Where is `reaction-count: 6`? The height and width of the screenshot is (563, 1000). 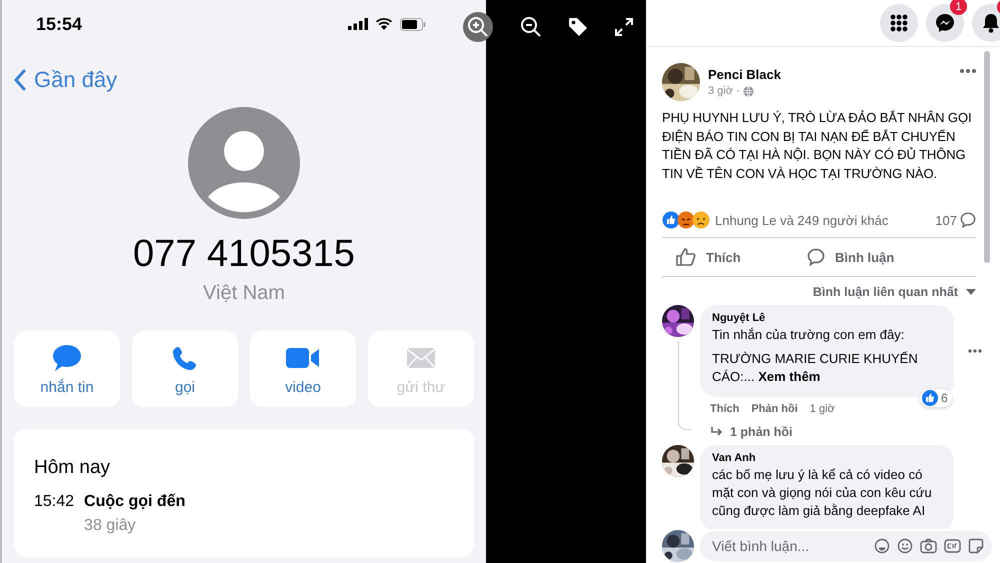
reaction-count: 6 is located at coordinates (936, 398).